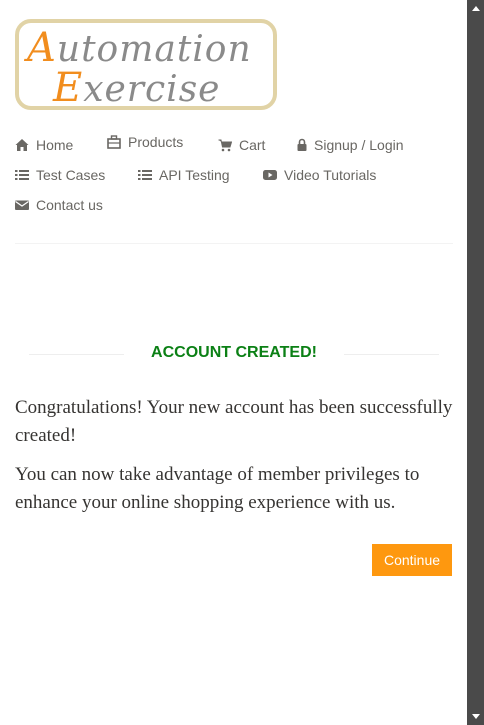 The width and height of the screenshot is (484, 725). I want to click on logo-line-exercise: Exercise, so click(137, 88).